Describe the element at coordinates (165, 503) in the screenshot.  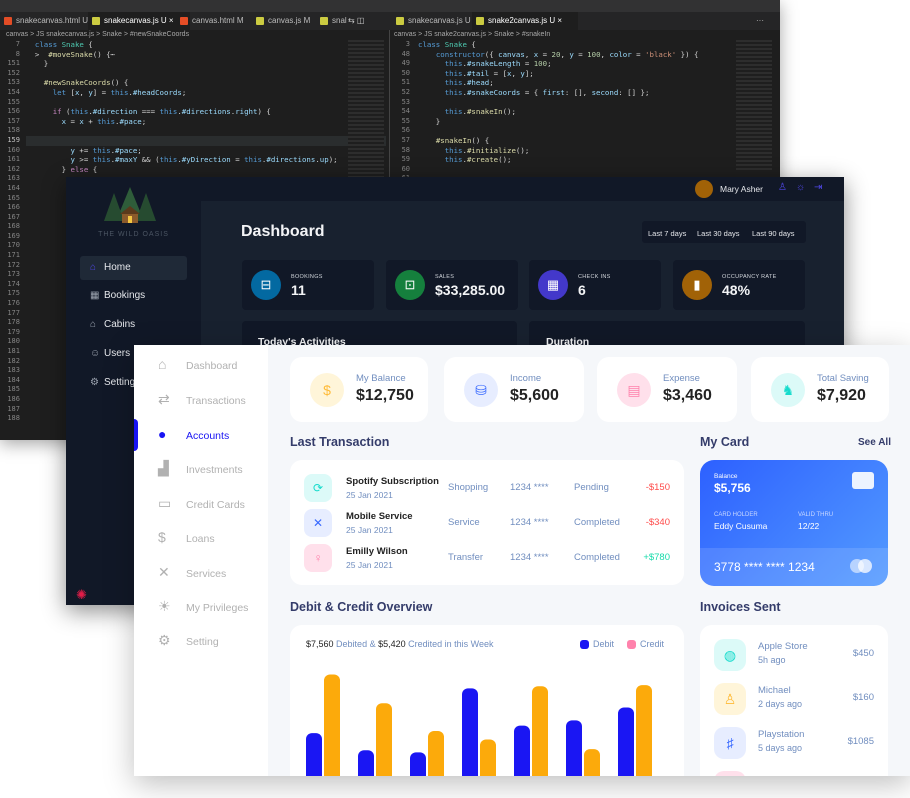
I see `credit-card-icon: ▭` at that location.